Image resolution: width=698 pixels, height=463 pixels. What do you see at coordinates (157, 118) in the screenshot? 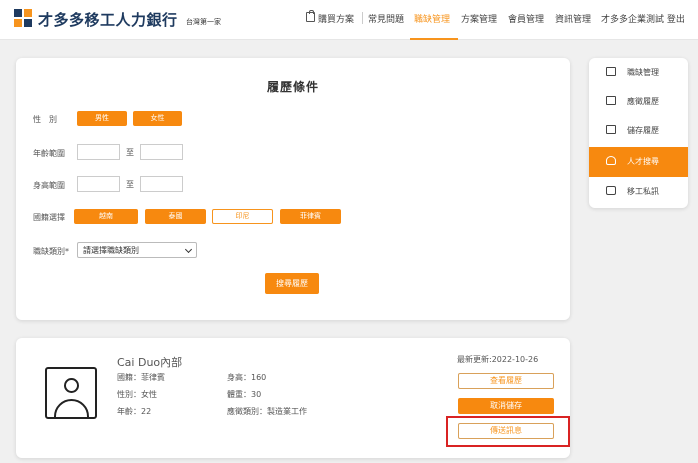
I see `gender-female-button: 女性` at bounding box center [157, 118].